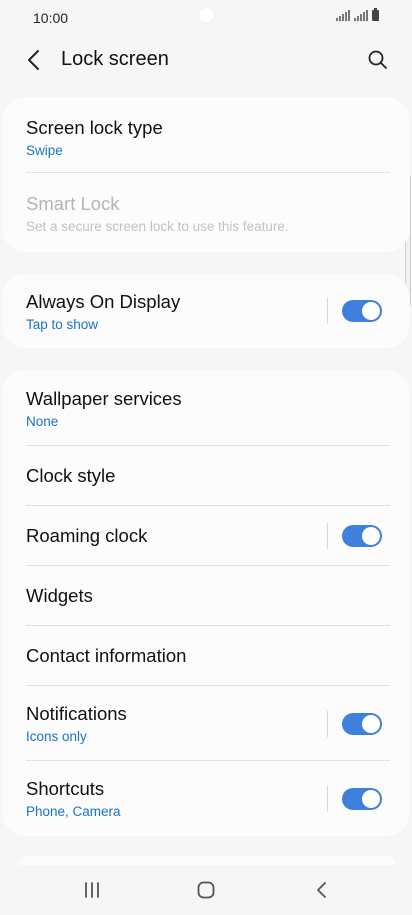  Describe the element at coordinates (73, 203) in the screenshot. I see `item-title: Smart Lock` at that location.